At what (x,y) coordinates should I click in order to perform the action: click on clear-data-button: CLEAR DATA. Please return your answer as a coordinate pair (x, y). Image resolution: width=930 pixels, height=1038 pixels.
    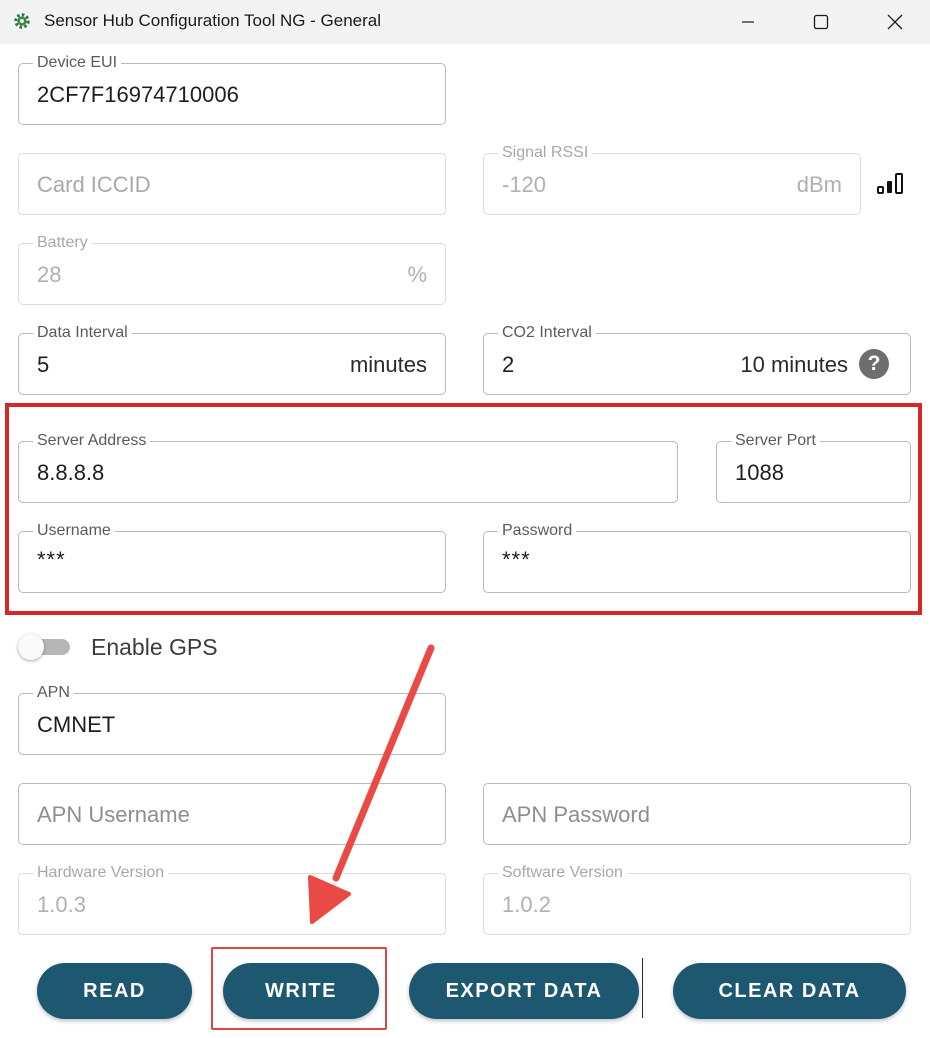
    Looking at the image, I should click on (789, 991).